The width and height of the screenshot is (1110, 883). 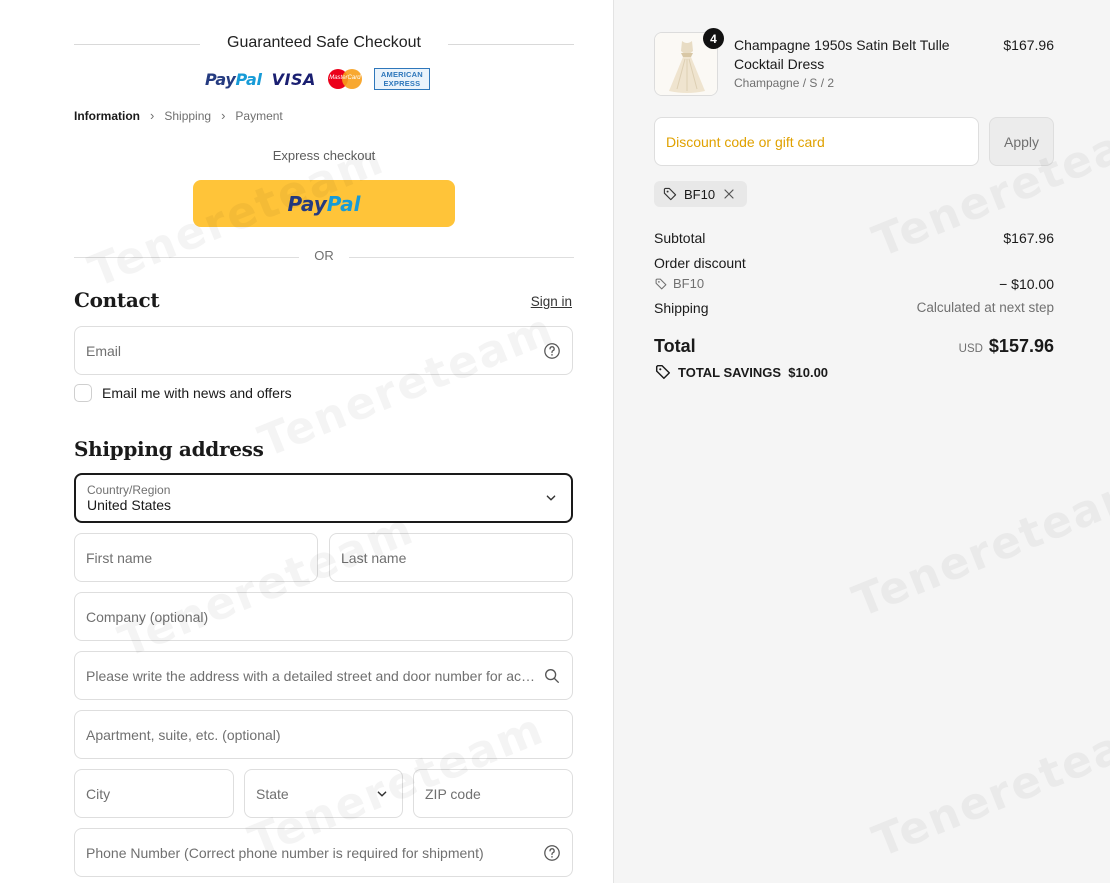 What do you see at coordinates (854, 284) in the screenshot?
I see `discount-amount-row: − $10.00` at bounding box center [854, 284].